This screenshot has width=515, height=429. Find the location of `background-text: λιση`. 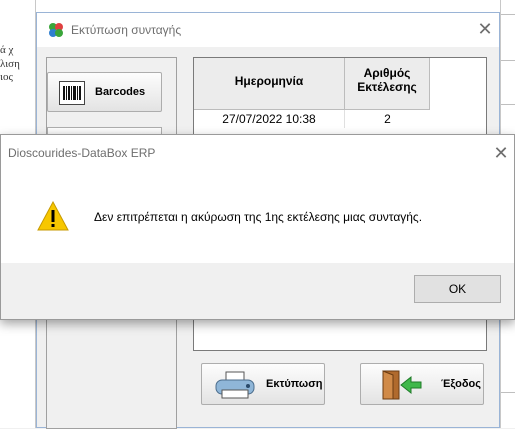

background-text: λιση is located at coordinates (10, 64).